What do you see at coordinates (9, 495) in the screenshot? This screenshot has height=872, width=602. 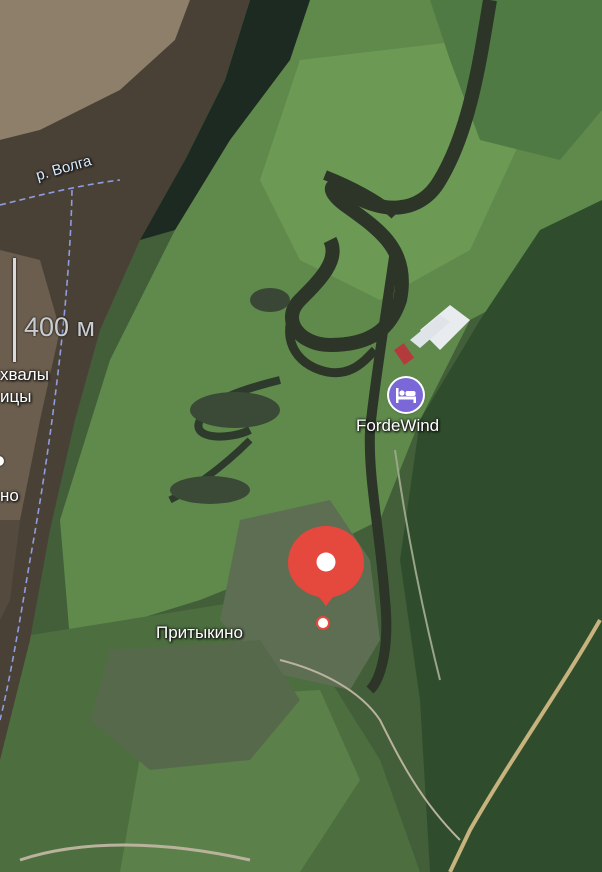 I see `partial-place-label-bottom: но` at bounding box center [9, 495].